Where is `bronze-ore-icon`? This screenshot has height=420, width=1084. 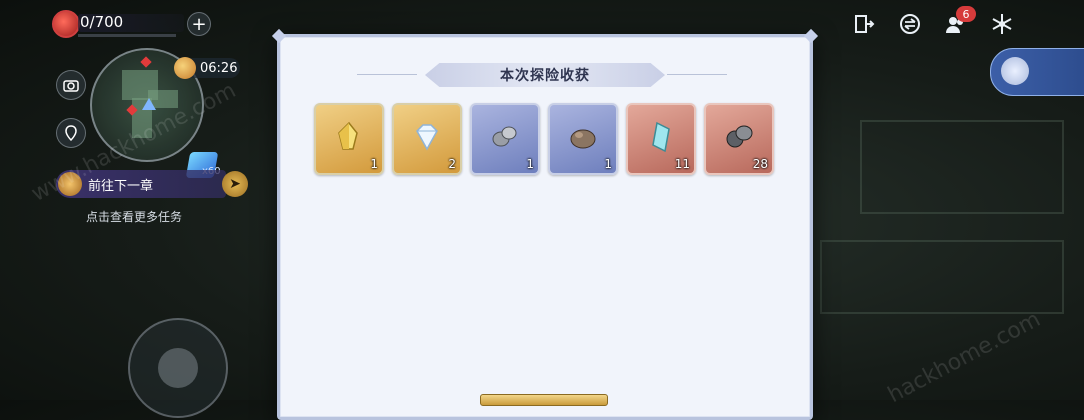
bronze-ore-icon is located at coordinates (583, 139).